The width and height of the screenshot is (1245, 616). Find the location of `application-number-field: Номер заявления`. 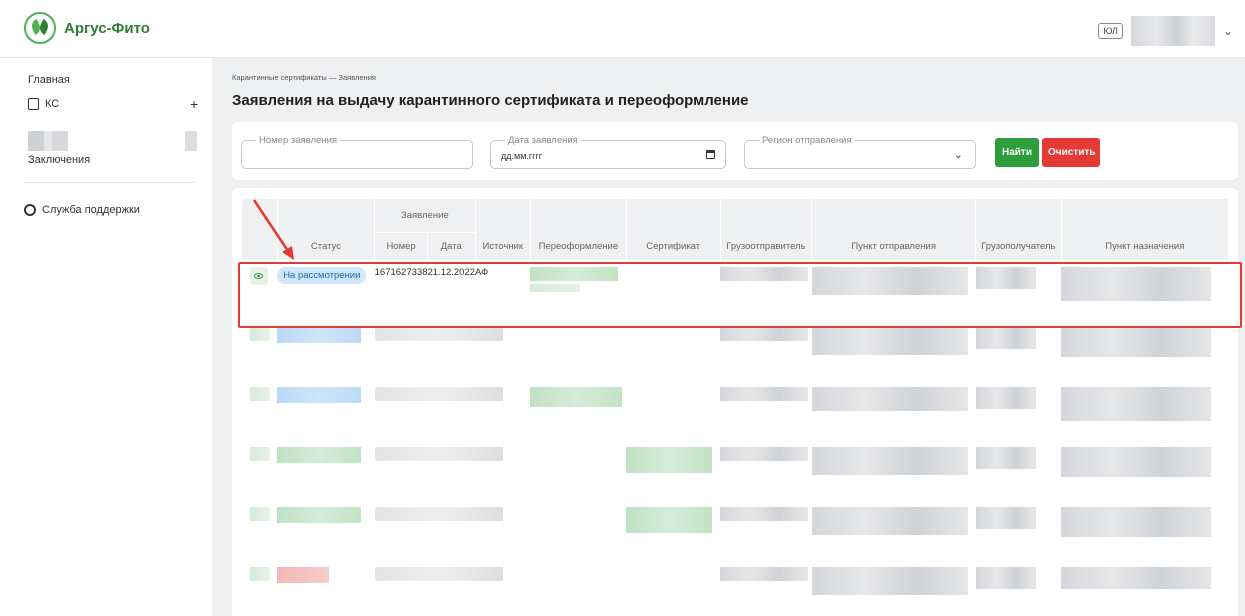

application-number-field: Номер заявления is located at coordinates (357, 152).